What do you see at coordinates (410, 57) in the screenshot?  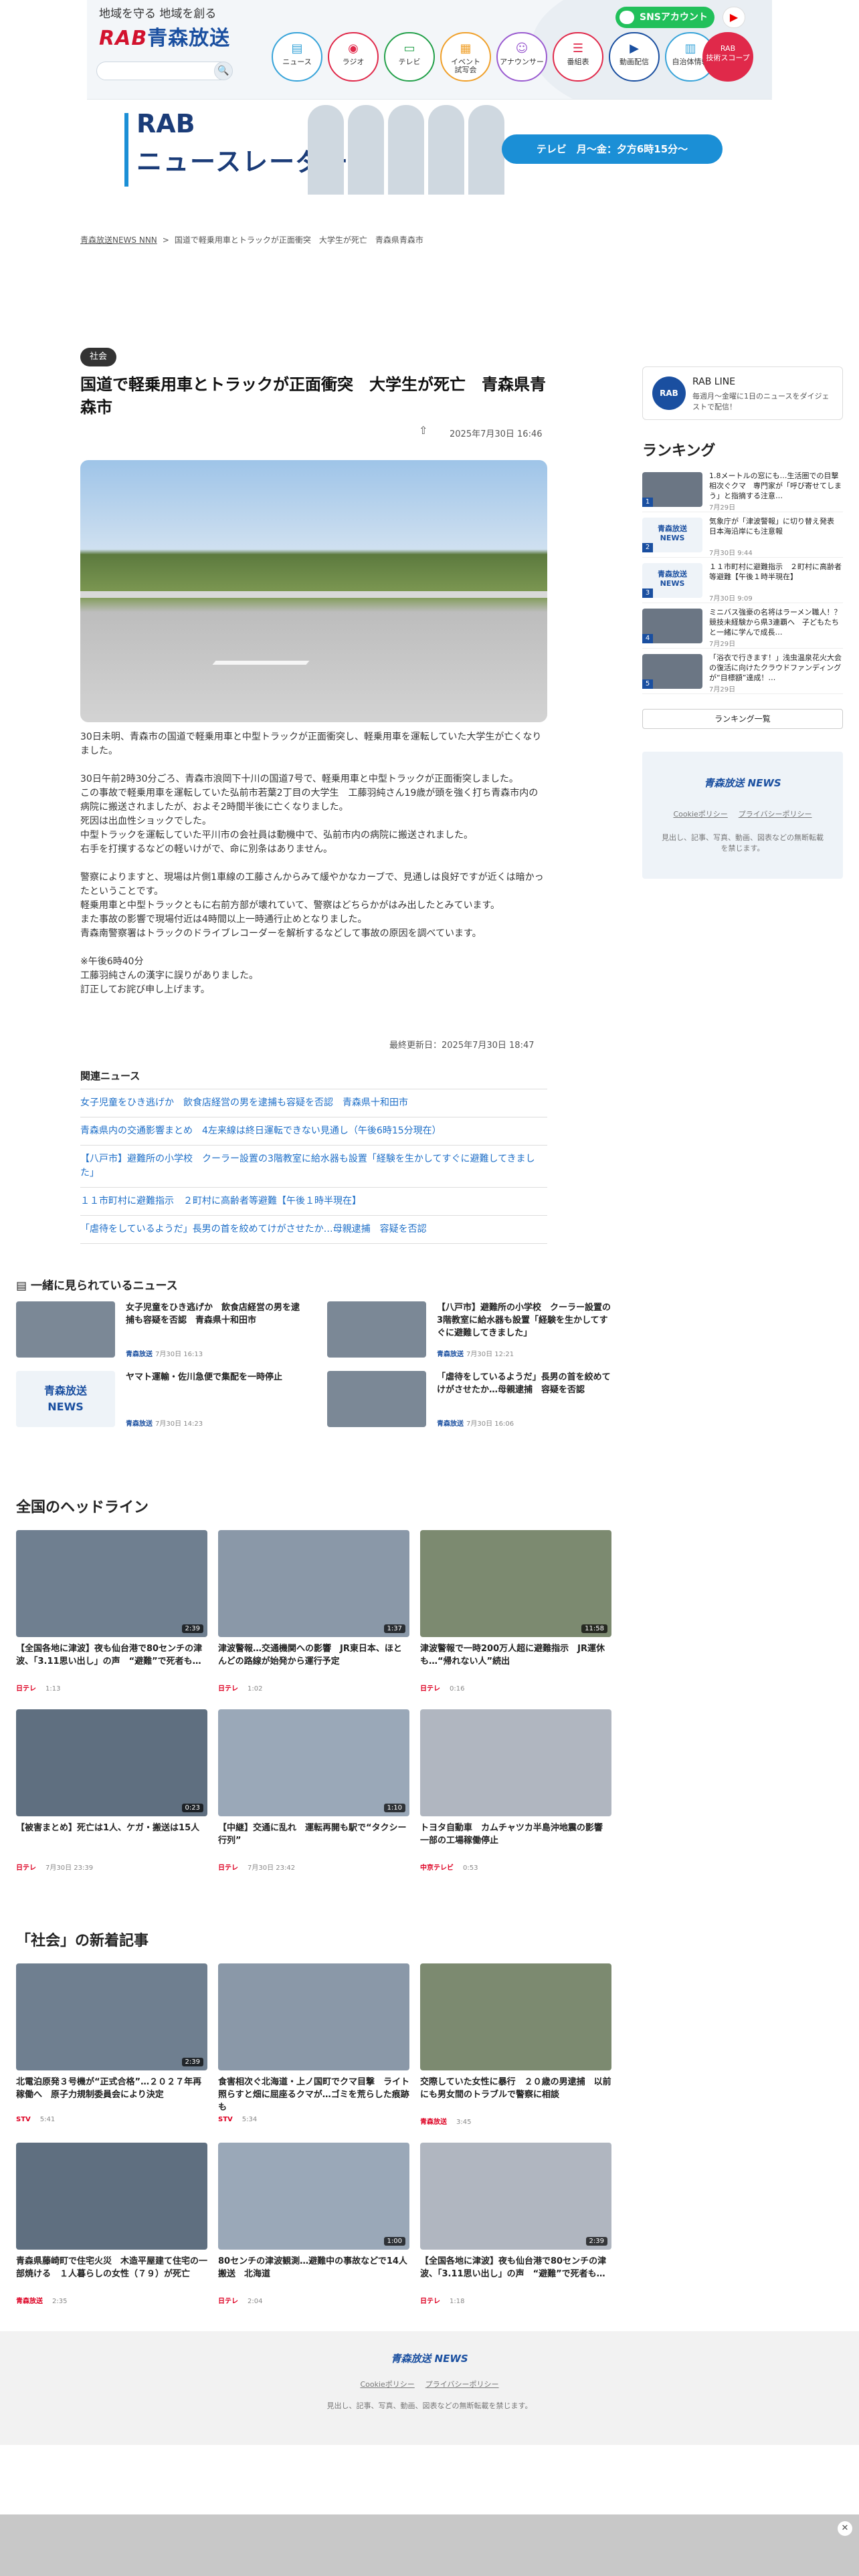 I see `nav-item-2: ▭ テレビ` at bounding box center [410, 57].